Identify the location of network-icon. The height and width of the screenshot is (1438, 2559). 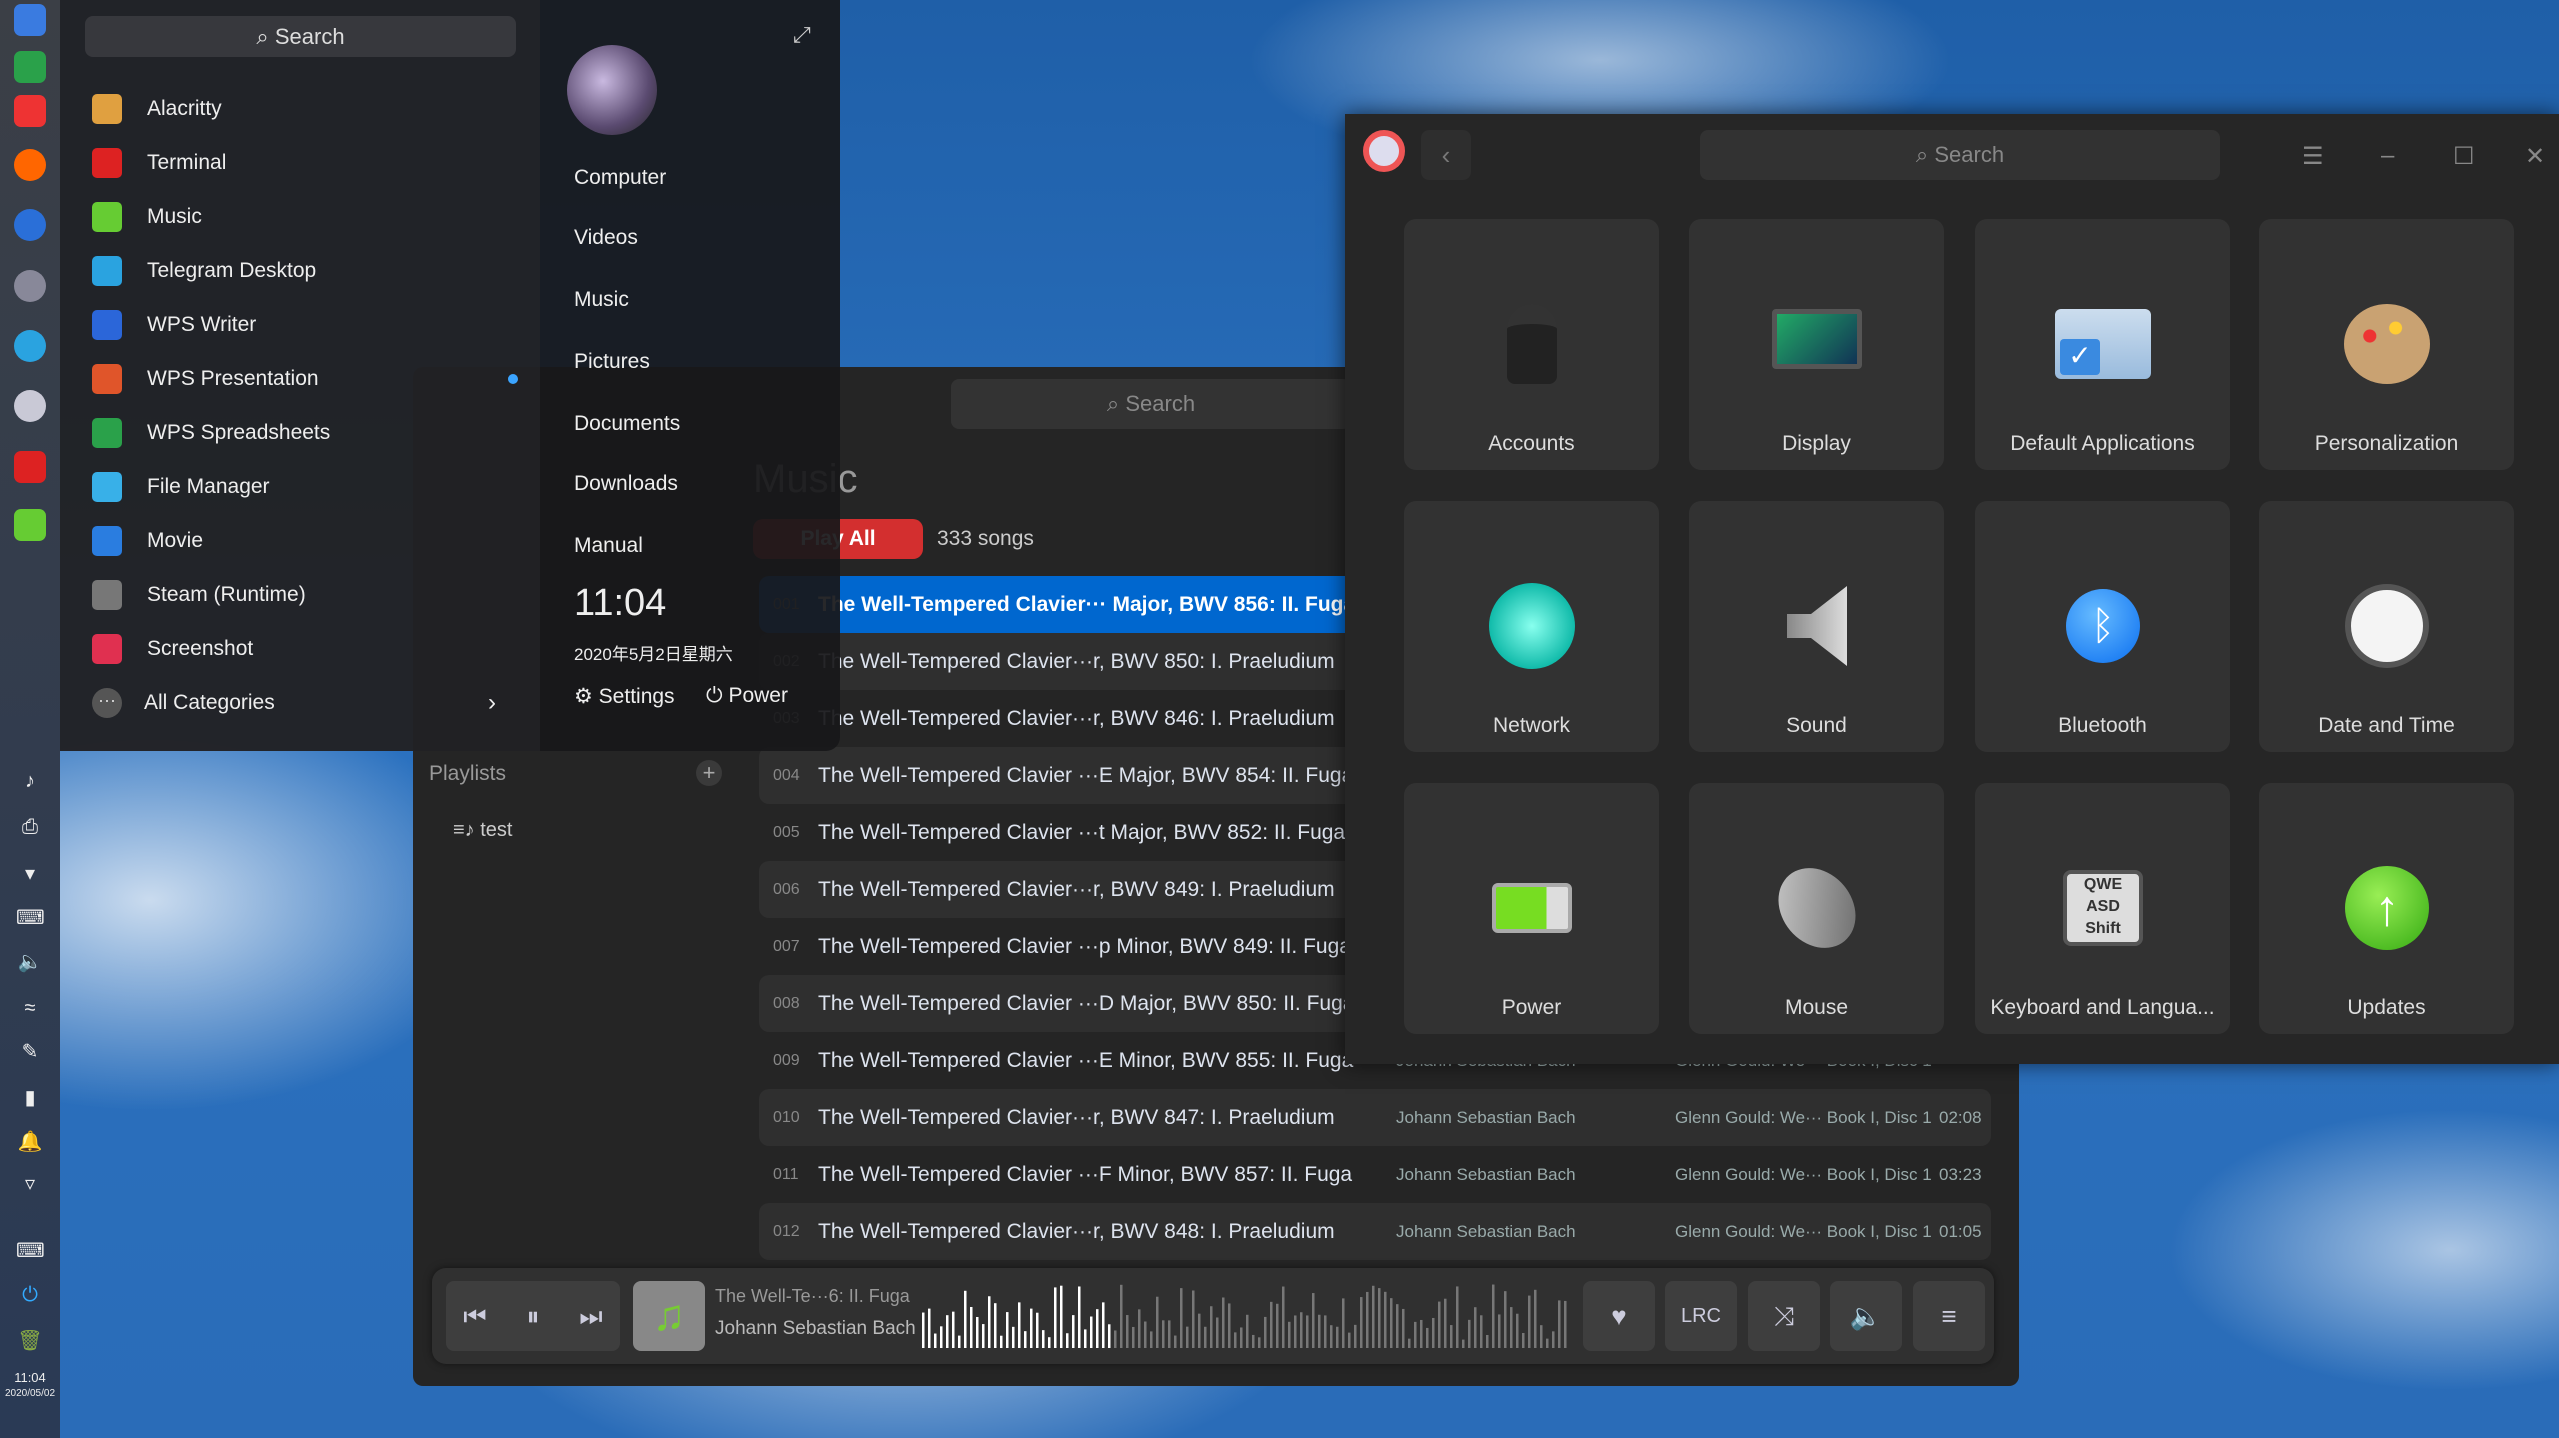
(1532, 626).